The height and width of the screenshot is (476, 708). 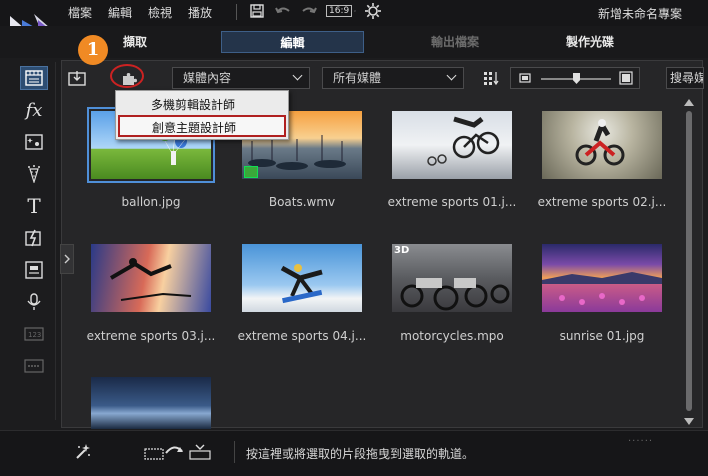 I want to click on menu-edit: 編輯, so click(x=120, y=12).